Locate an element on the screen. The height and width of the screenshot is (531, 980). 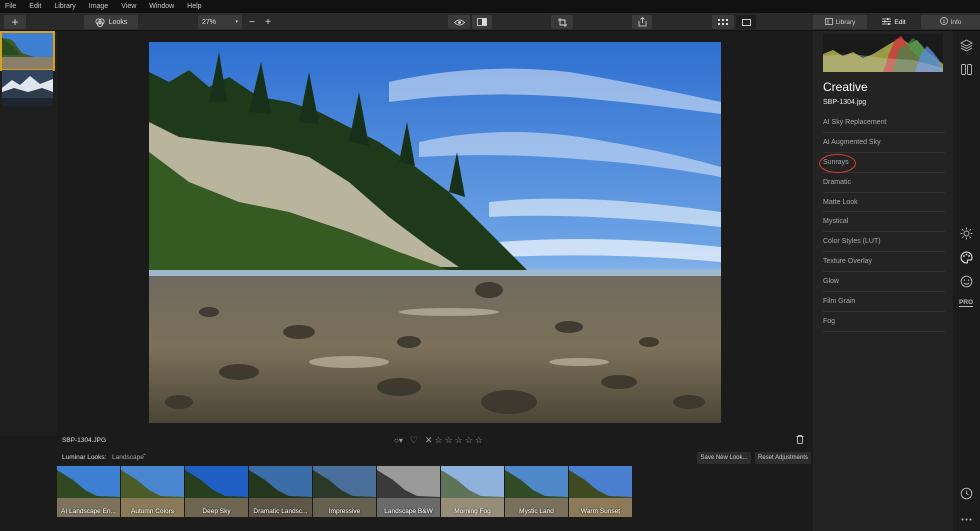
crop-button is located at coordinates (562, 22).